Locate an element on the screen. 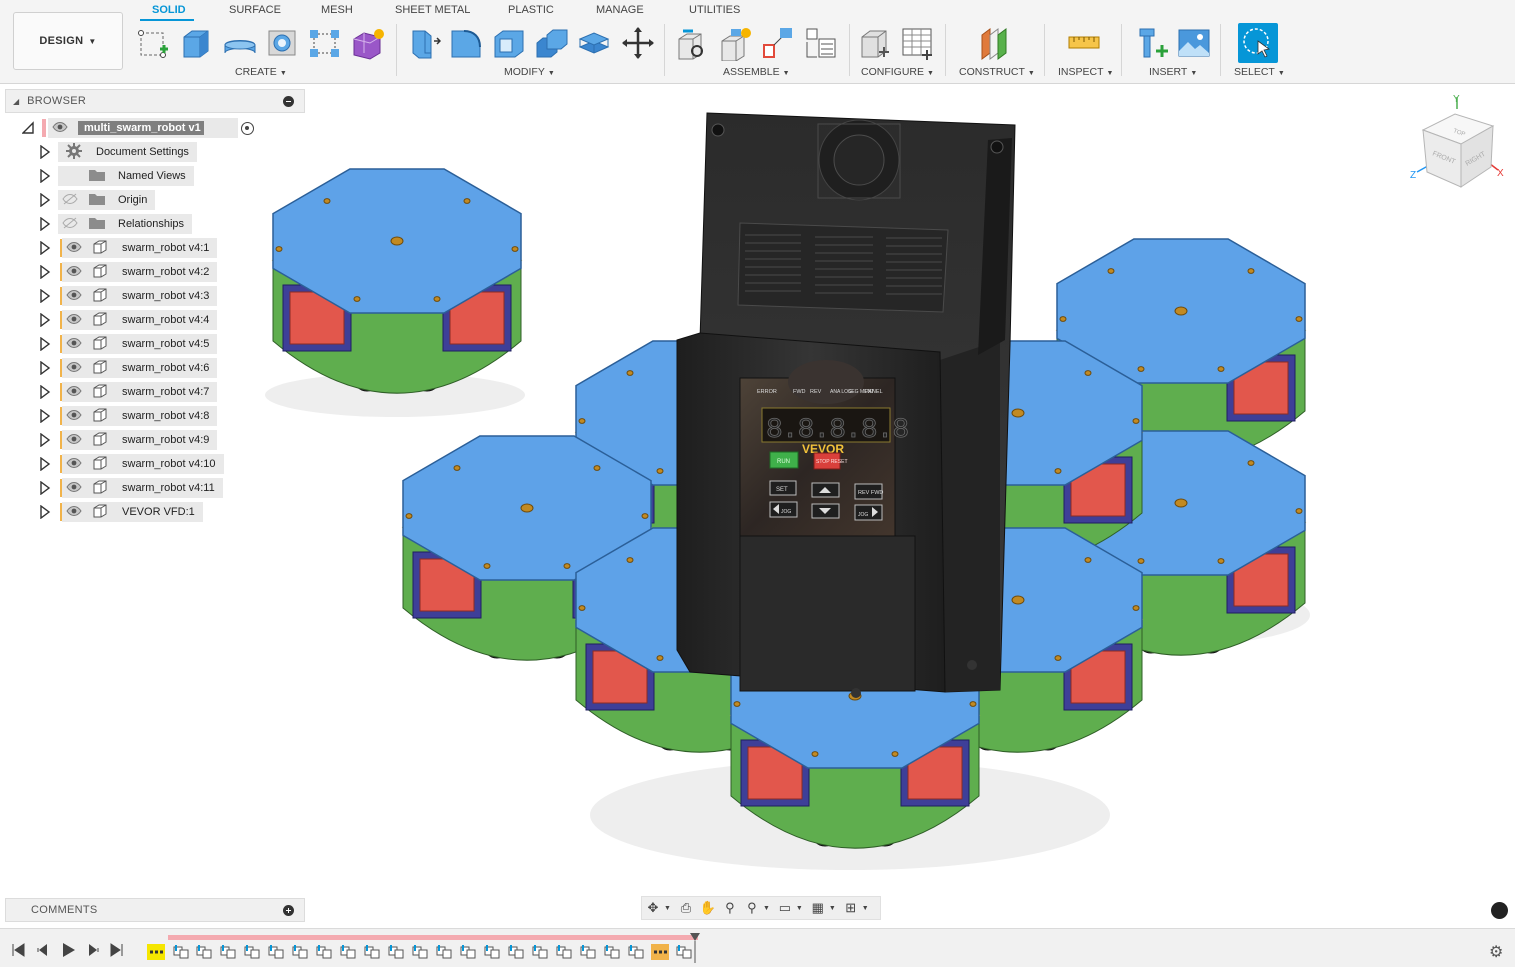  extrude-icon is located at coordinates (196, 43).